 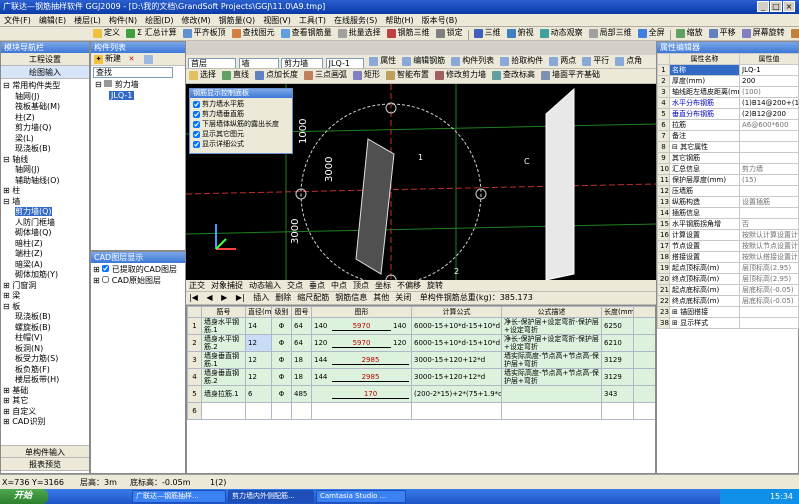 I want to click on toolbar-button: 全屏, so click(x=651, y=33).